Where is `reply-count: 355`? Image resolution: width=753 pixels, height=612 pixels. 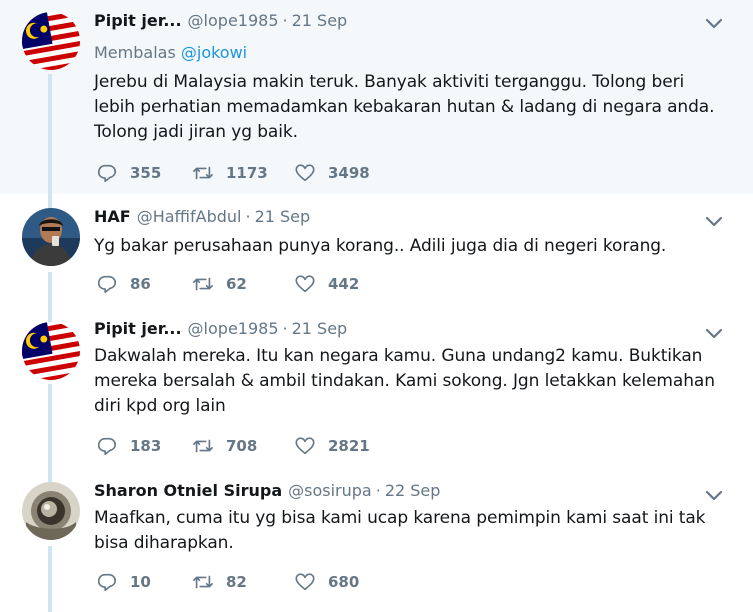
reply-count: 355 is located at coordinates (146, 173).